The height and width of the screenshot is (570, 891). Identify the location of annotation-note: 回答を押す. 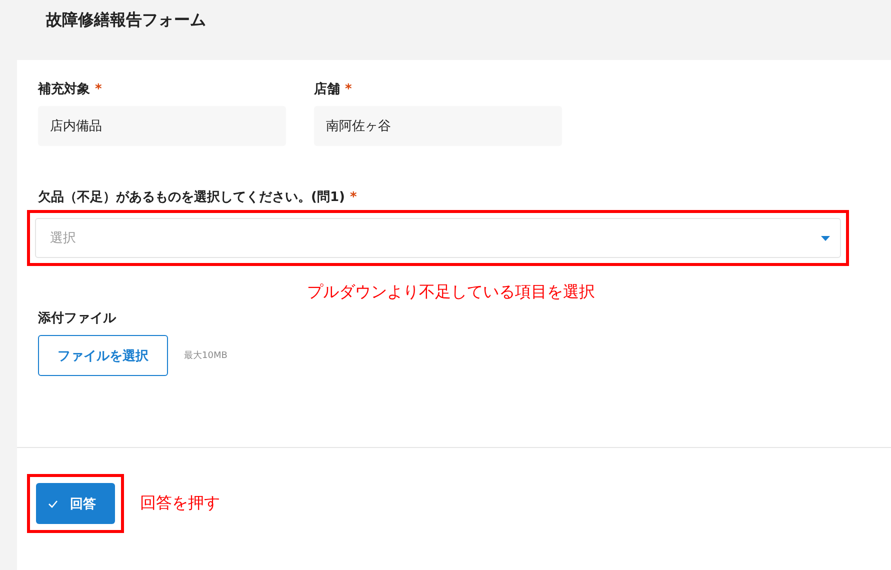
(180, 503).